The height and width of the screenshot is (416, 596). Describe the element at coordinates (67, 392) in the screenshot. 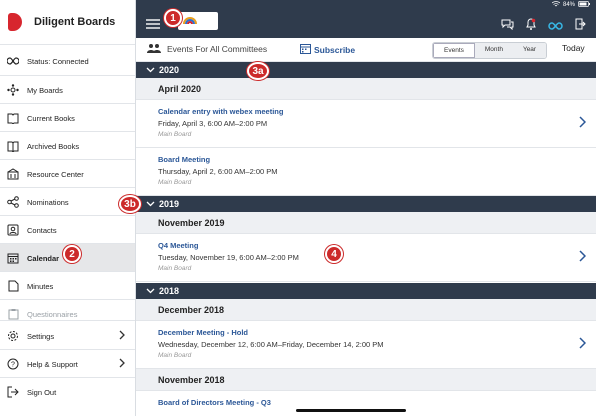

I see `sidebar-item-sign-out: Sign Out` at that location.